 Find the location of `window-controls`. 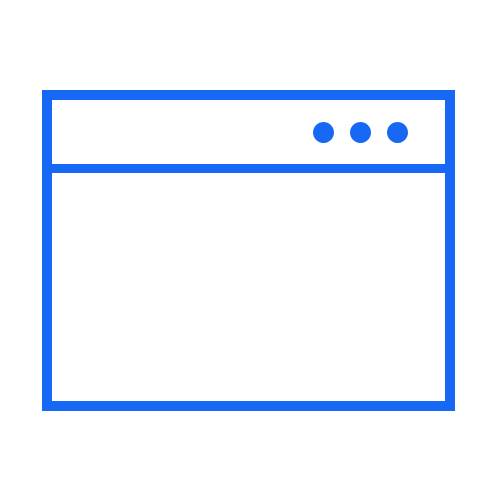

window-controls is located at coordinates (360, 132).